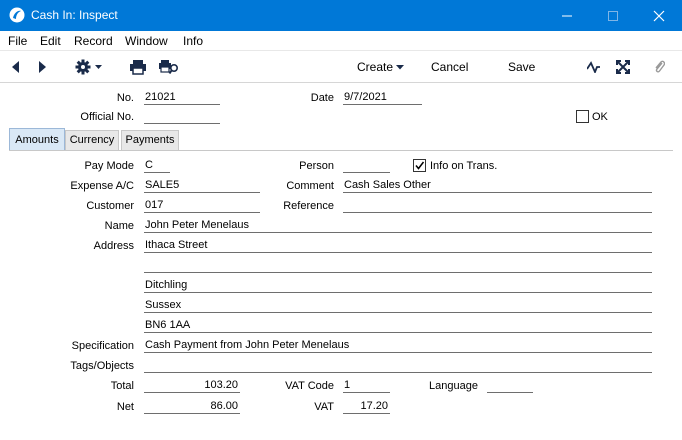 The width and height of the screenshot is (682, 440). I want to click on menu-edit: Edit, so click(50, 41).